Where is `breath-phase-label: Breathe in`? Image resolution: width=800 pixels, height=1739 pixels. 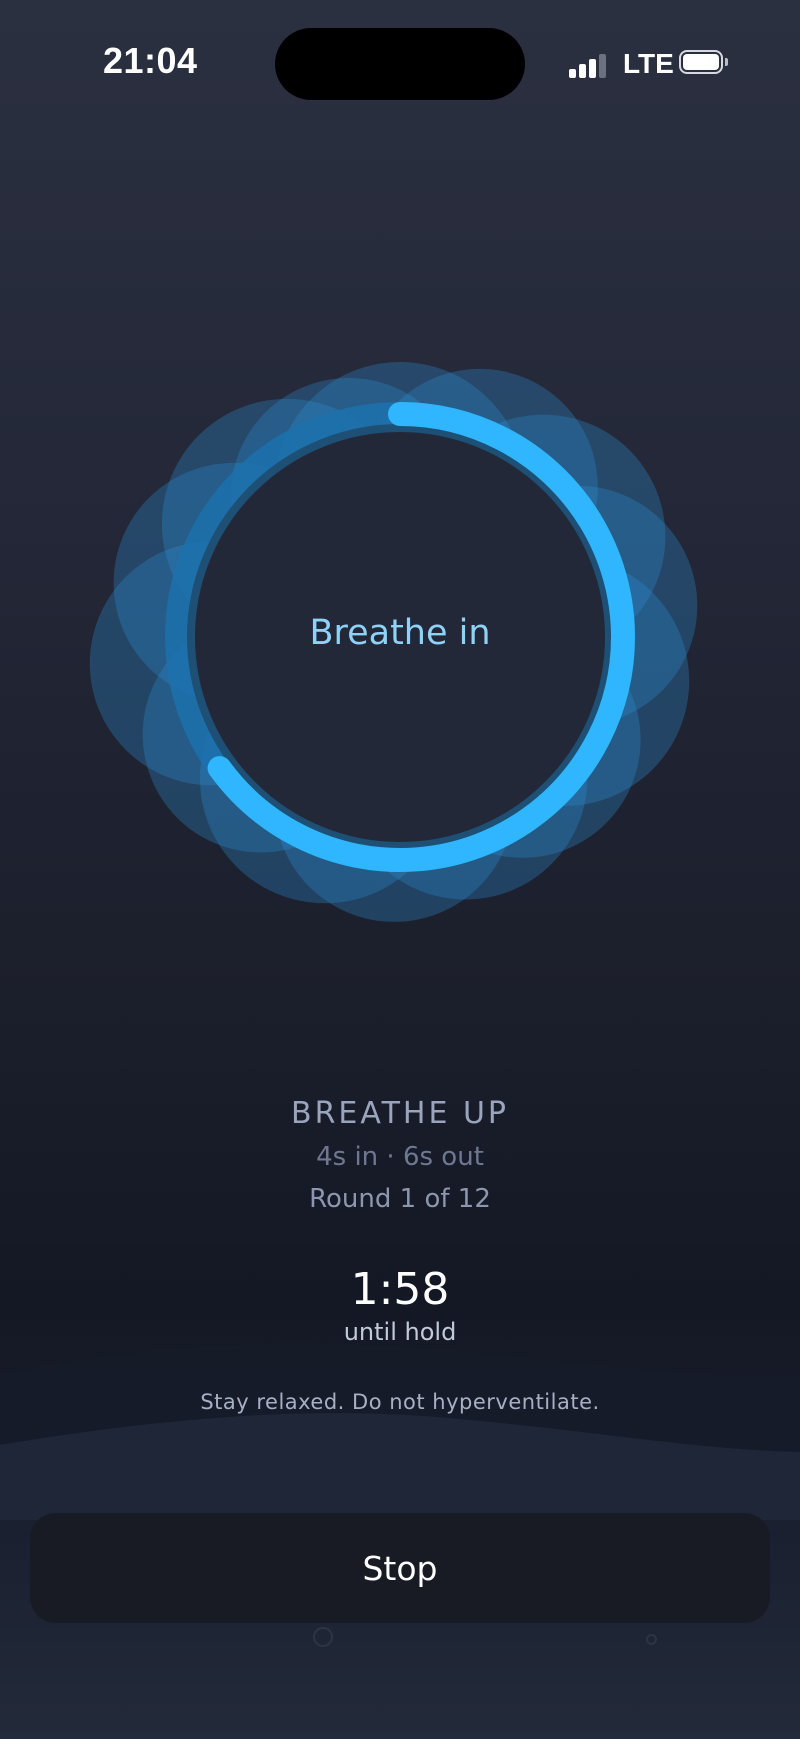
breath-phase-label: Breathe in is located at coordinates (400, 633).